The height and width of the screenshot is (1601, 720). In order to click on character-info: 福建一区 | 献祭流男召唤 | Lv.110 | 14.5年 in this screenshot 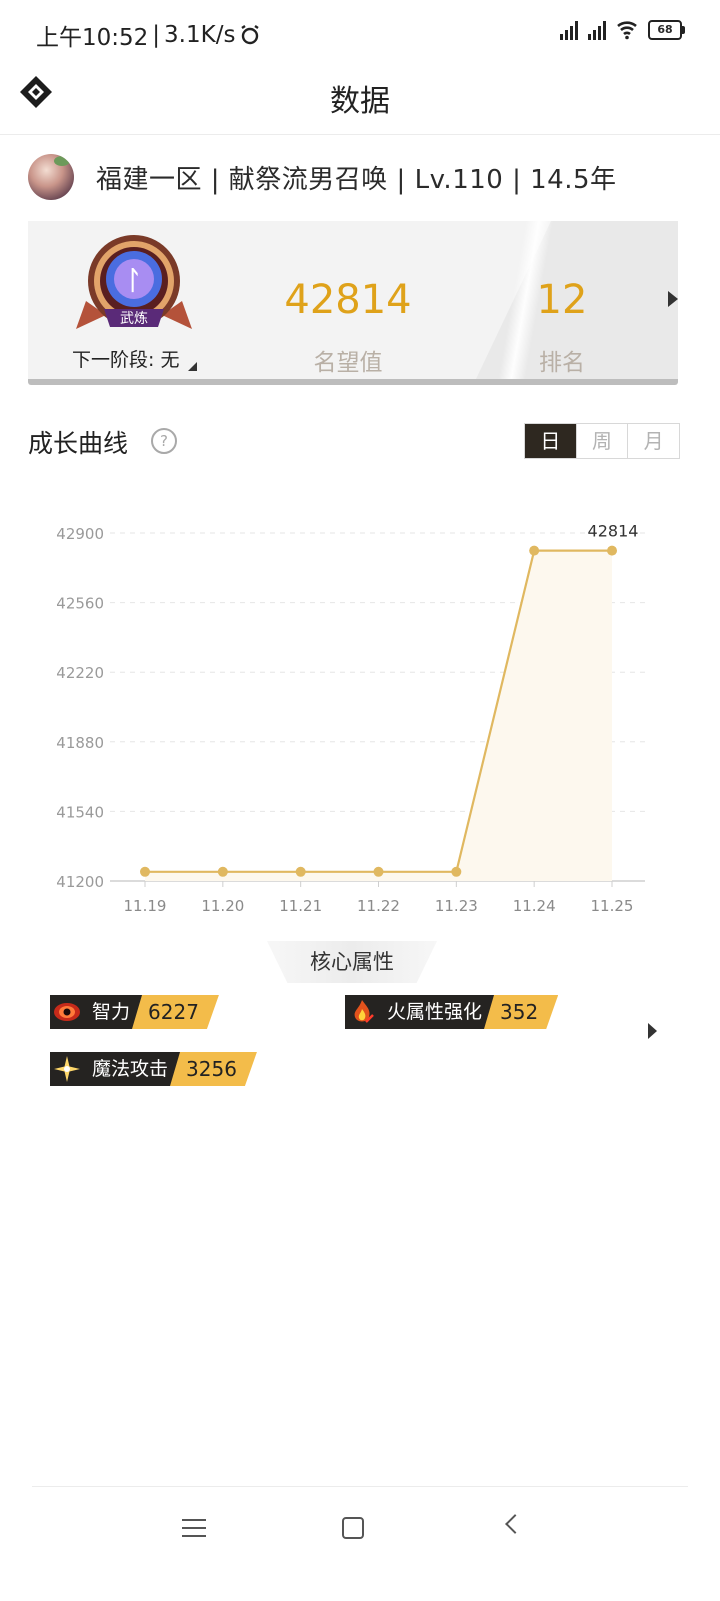, I will do `click(356, 179)`.